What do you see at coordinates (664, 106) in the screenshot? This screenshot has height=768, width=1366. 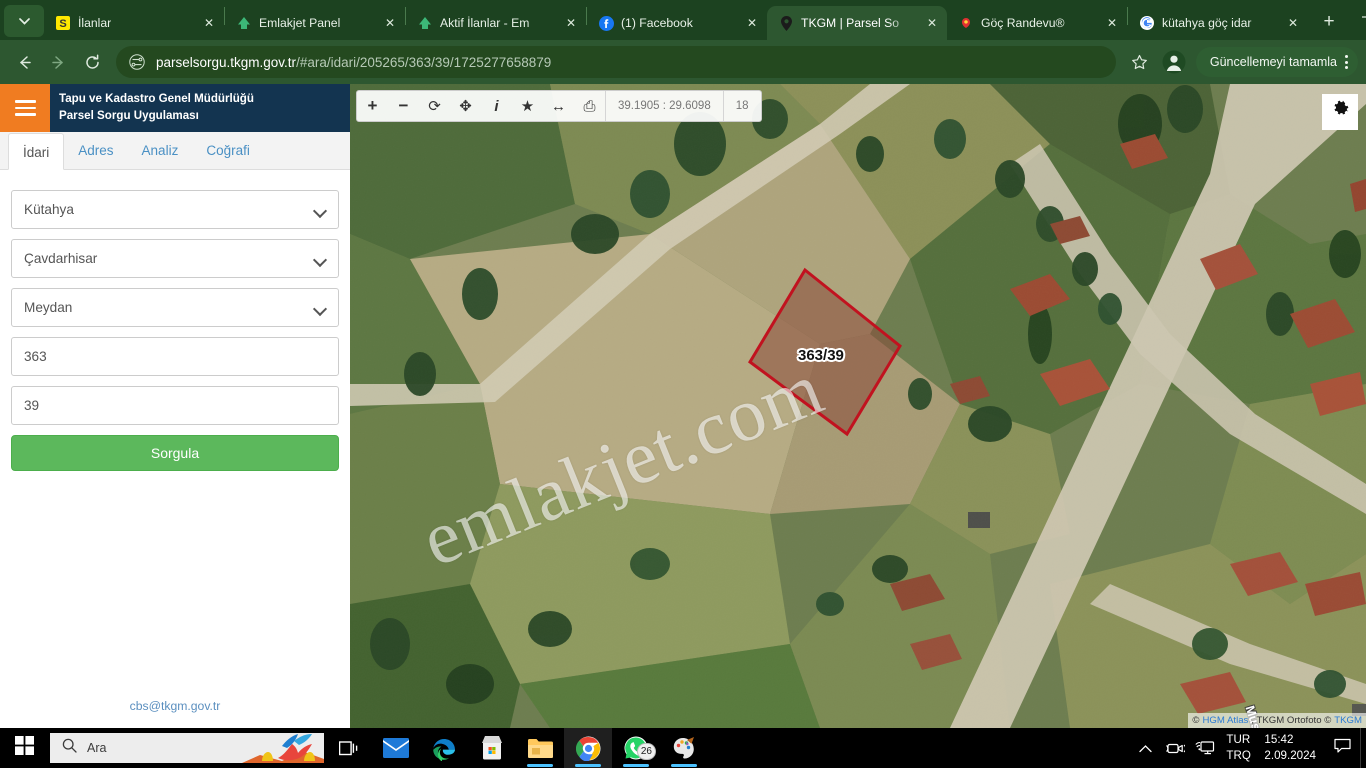 I see `map-coordinates: 39.1905 : 29.6098` at bounding box center [664, 106].